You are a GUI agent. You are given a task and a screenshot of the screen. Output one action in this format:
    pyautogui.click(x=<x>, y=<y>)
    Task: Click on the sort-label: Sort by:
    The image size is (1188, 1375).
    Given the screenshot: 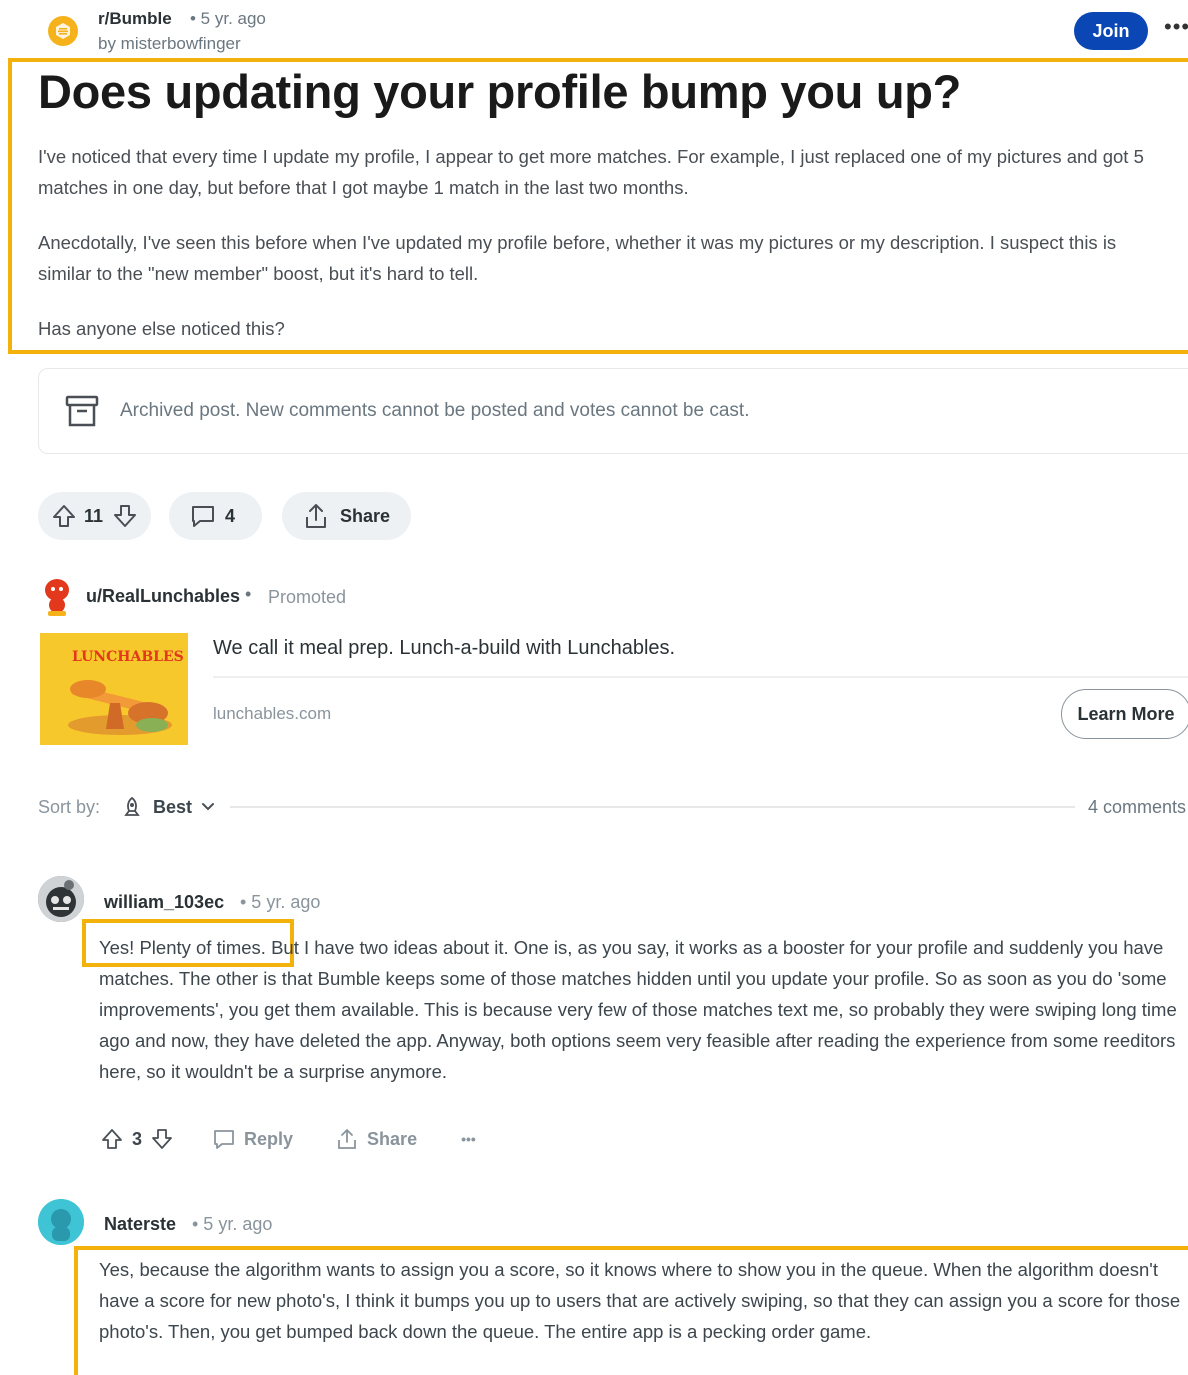 What is the action you would take?
    pyautogui.click(x=69, y=807)
    